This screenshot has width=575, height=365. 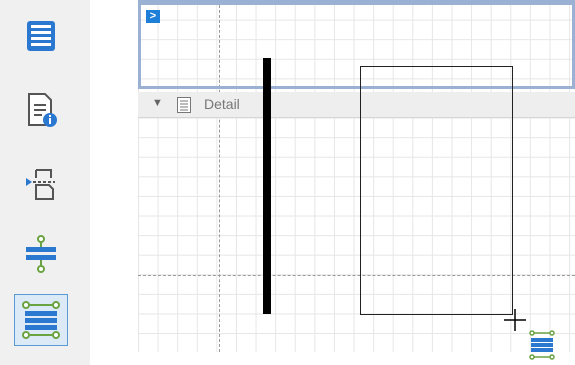 What do you see at coordinates (157, 103) in the screenshot?
I see `collapse-arrow-icon: ▼` at bounding box center [157, 103].